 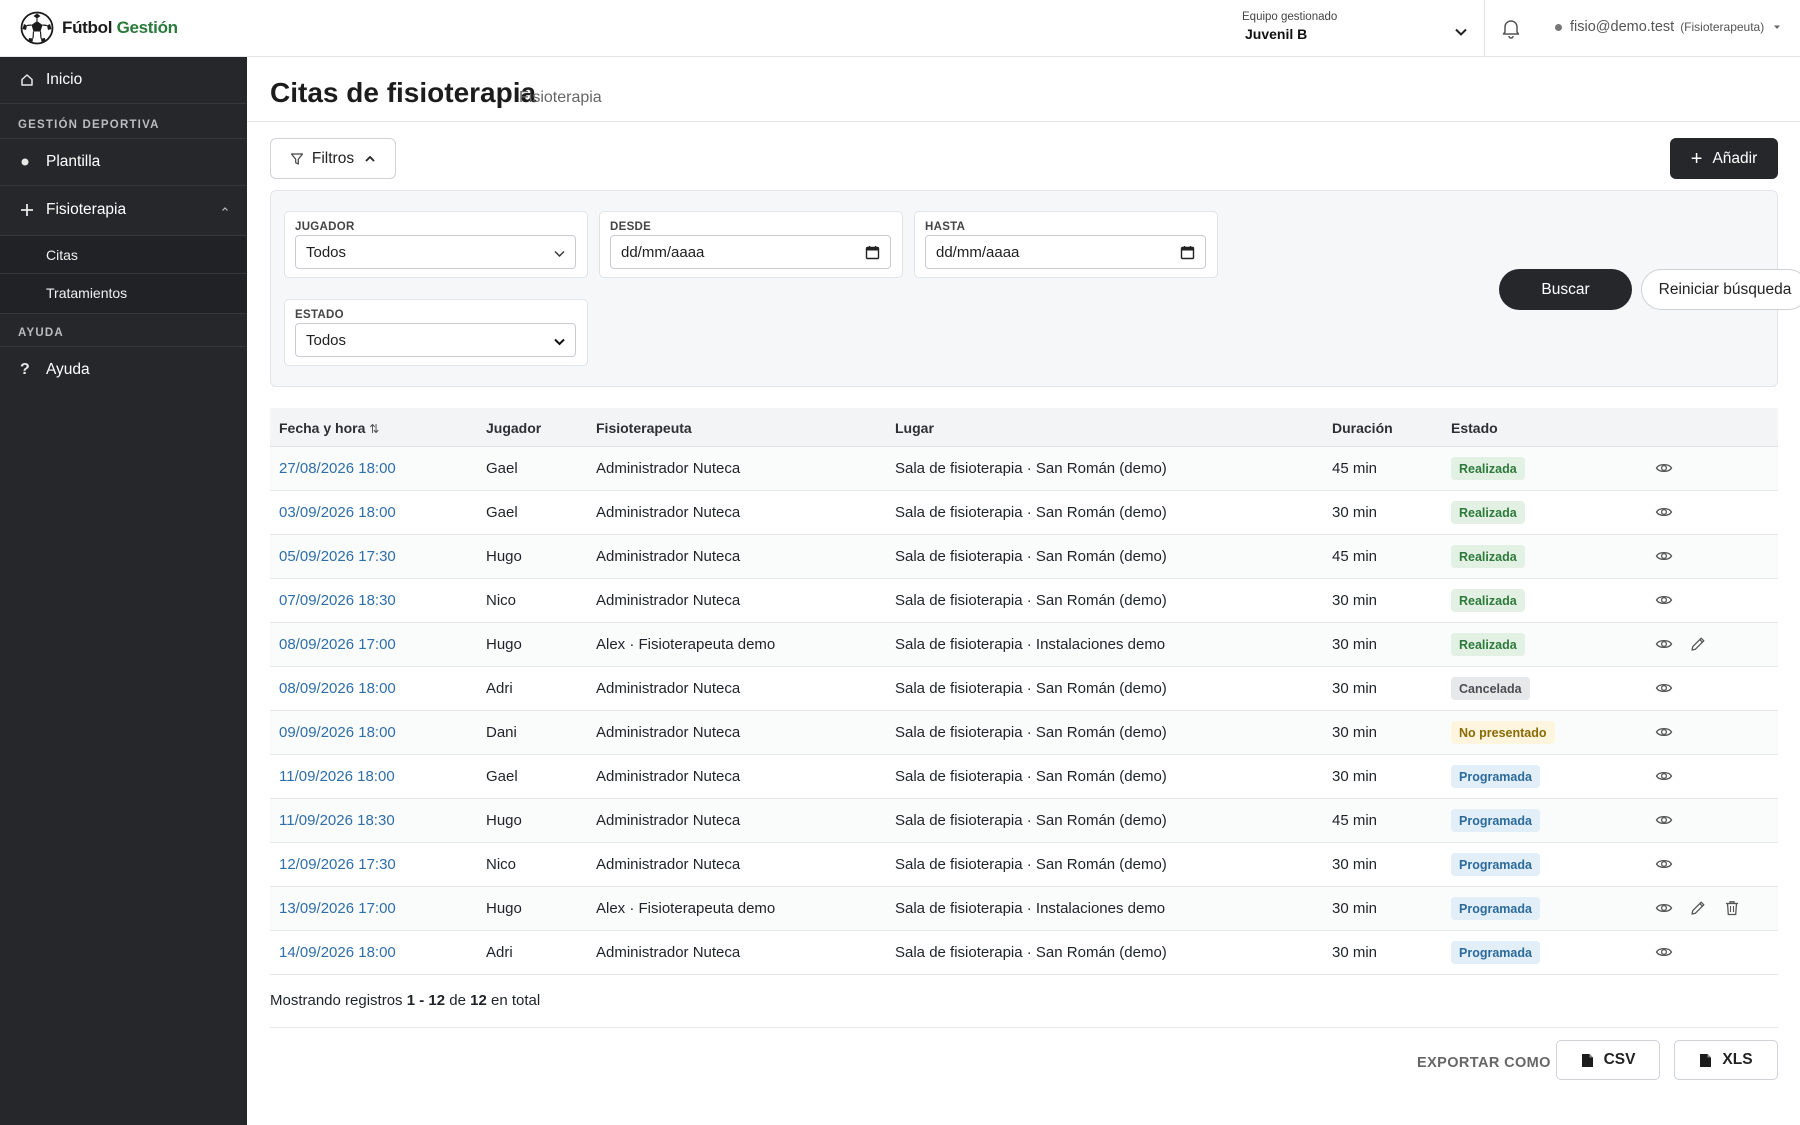 What do you see at coordinates (1720, 289) in the screenshot?
I see `reset-search-button: Reiniciar búsqueda` at bounding box center [1720, 289].